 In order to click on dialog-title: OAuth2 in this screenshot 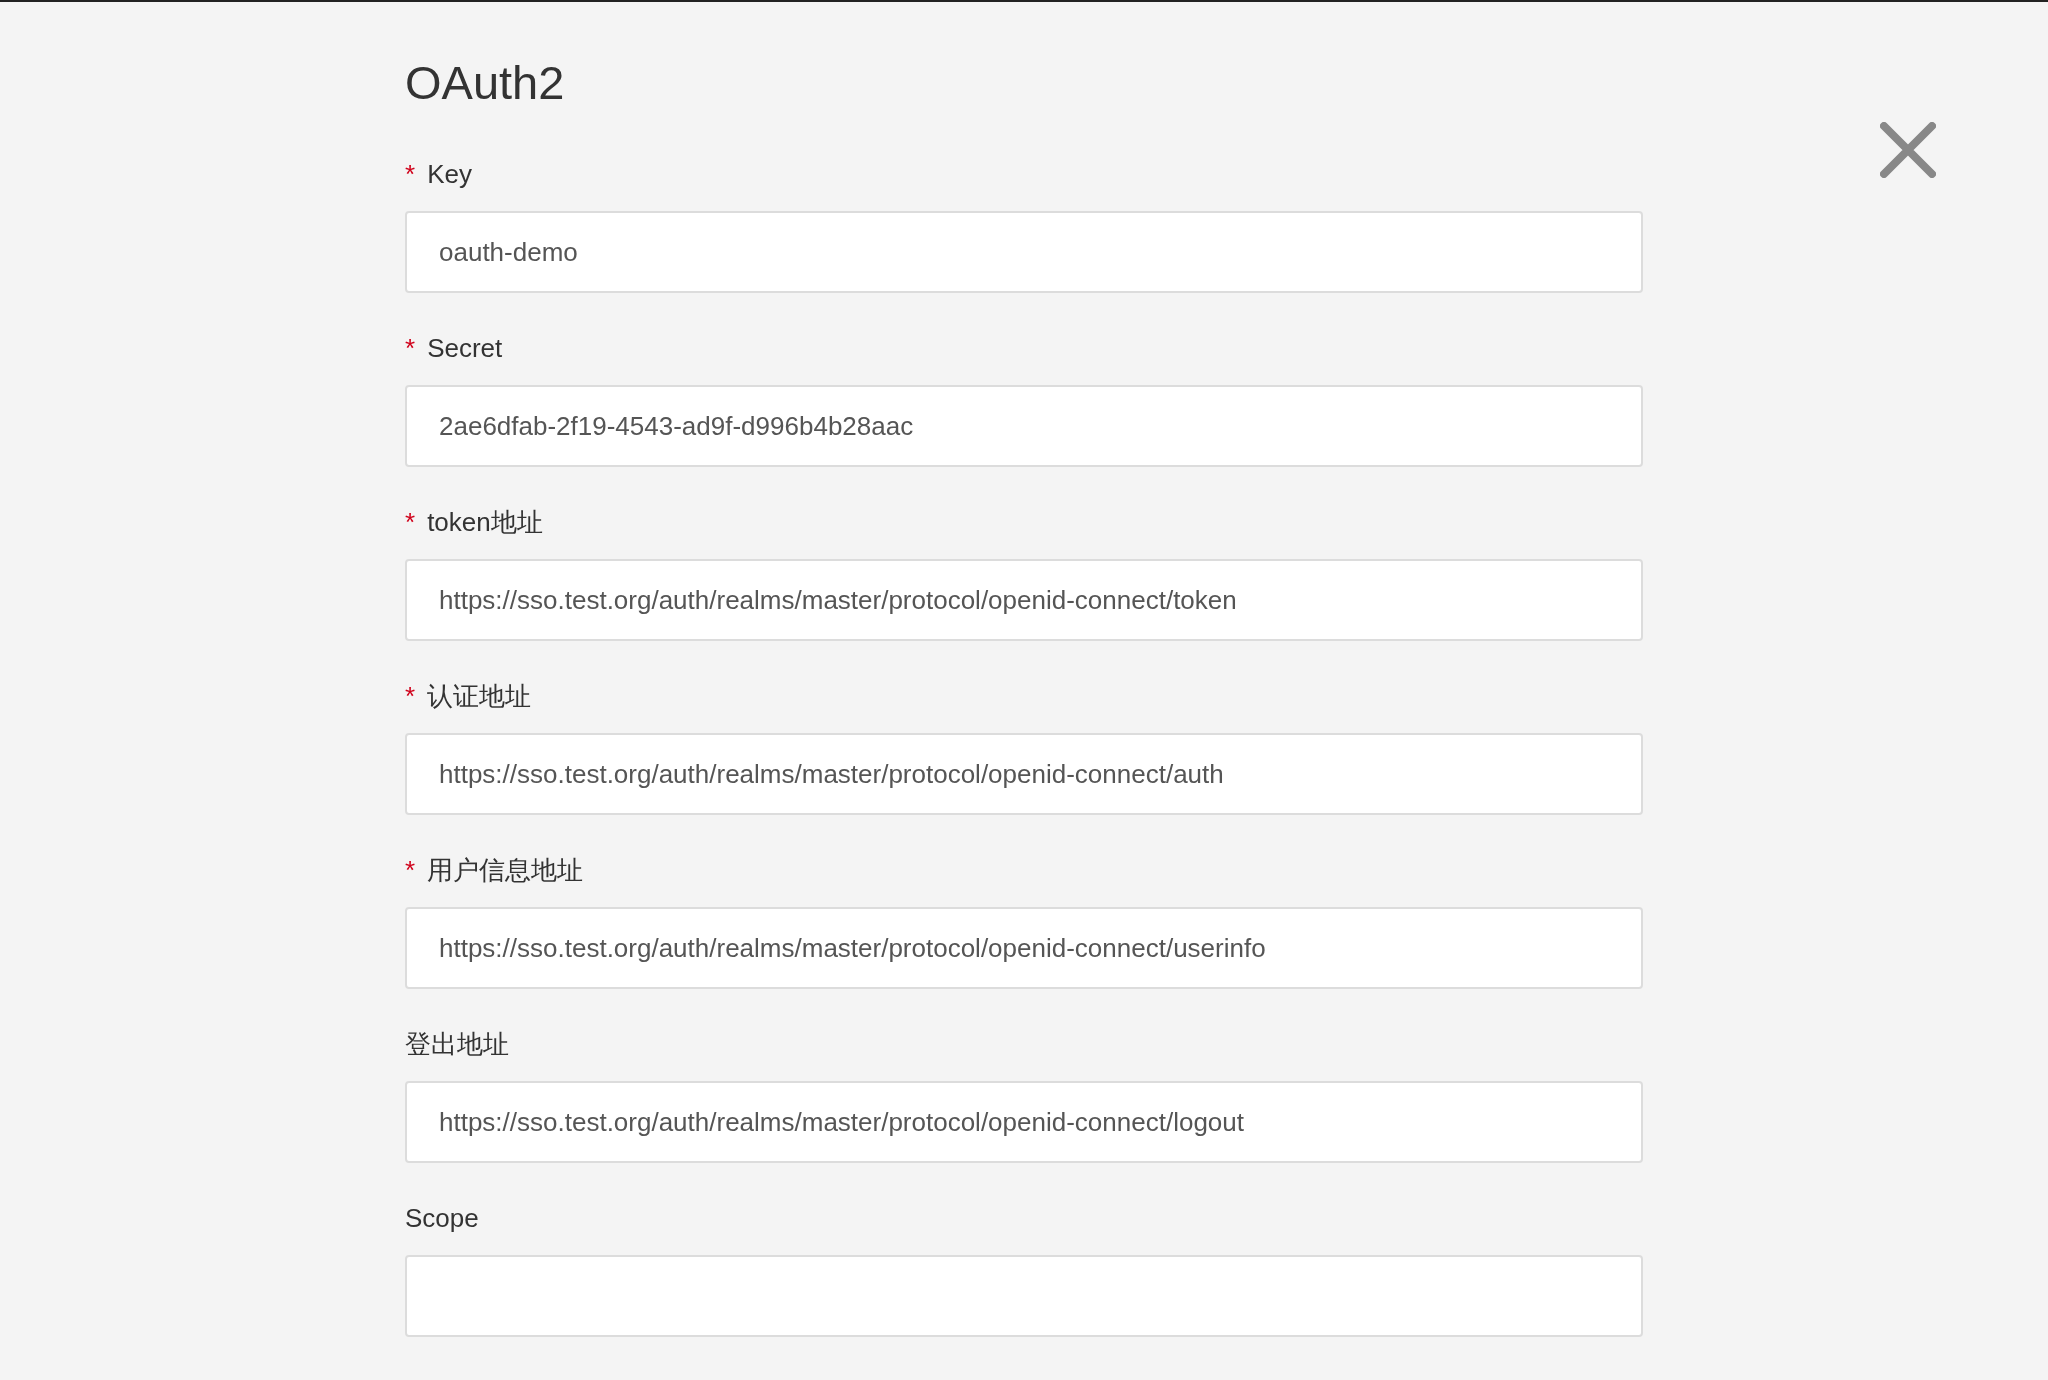, I will do `click(485, 83)`.